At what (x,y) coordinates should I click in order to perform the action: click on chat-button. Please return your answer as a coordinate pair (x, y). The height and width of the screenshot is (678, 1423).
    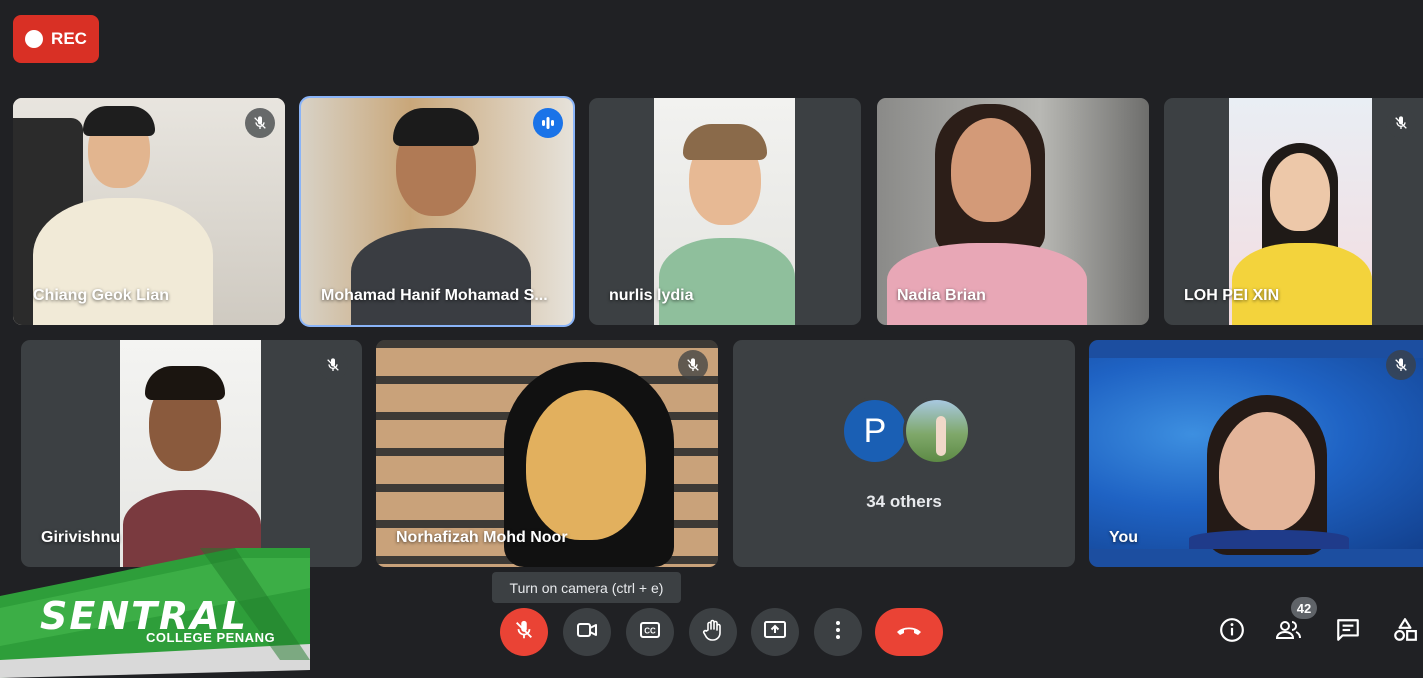
    Looking at the image, I should click on (1348, 632).